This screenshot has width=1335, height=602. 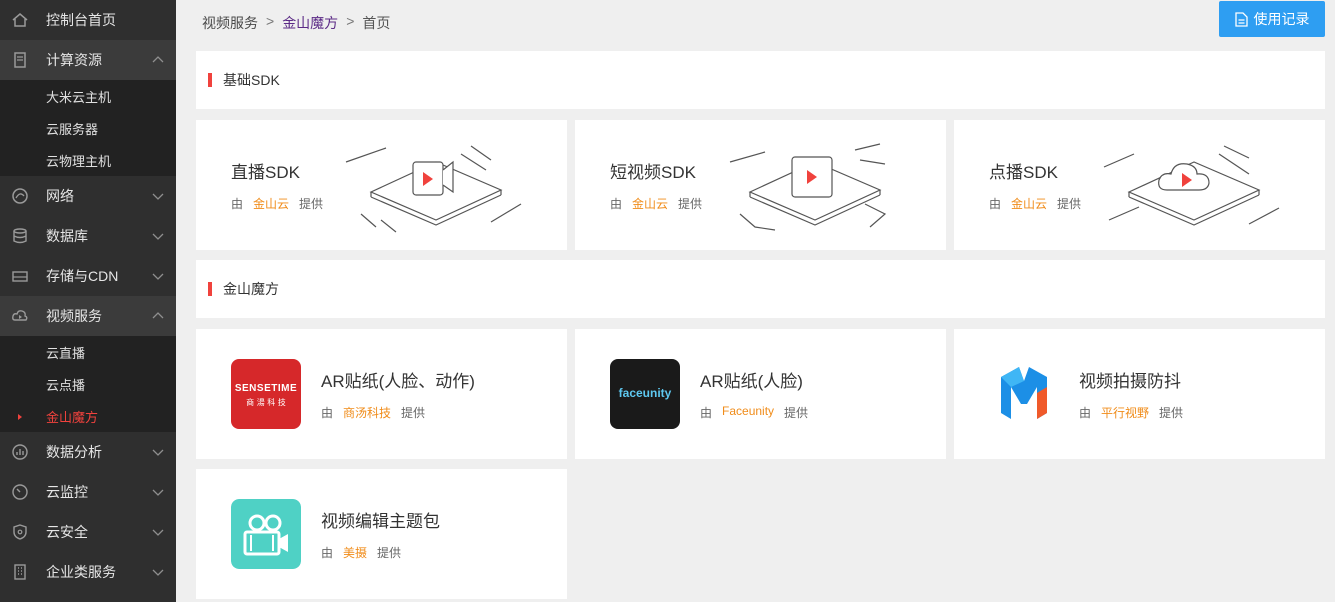 What do you see at coordinates (310, 23) in the screenshot?
I see `breadcrumb-magic-cube: 金山魔方` at bounding box center [310, 23].